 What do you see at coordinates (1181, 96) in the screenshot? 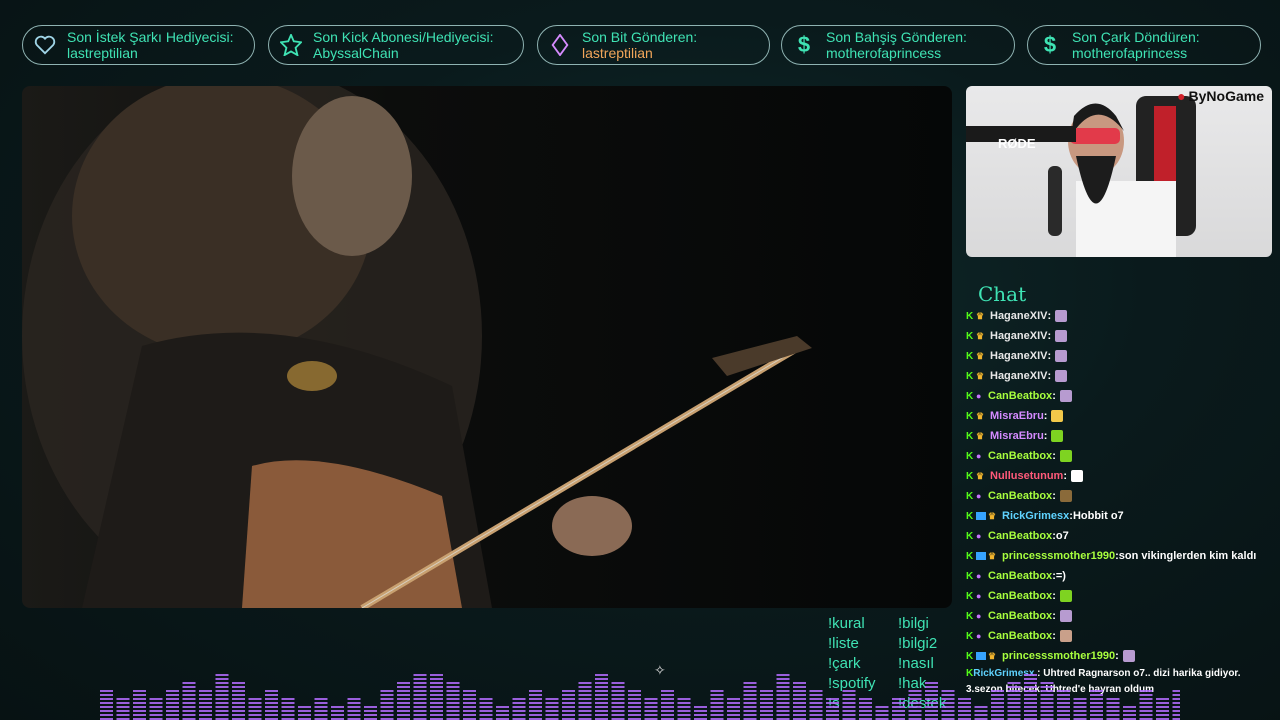
I see `brand-mark-icon: ●` at bounding box center [1181, 96].